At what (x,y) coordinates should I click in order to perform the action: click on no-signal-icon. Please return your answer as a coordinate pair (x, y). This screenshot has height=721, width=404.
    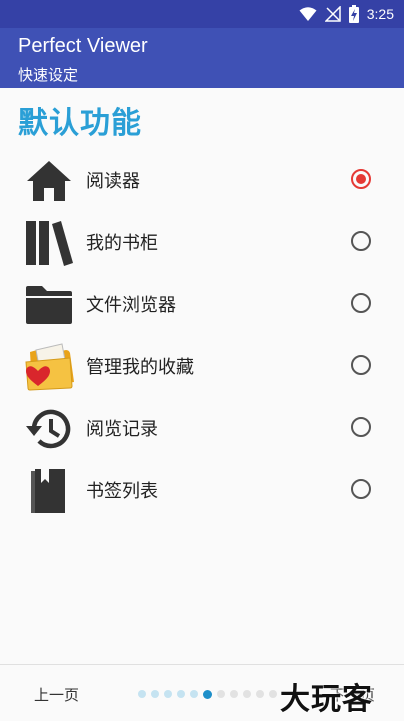
    Looking at the image, I should click on (332, 14).